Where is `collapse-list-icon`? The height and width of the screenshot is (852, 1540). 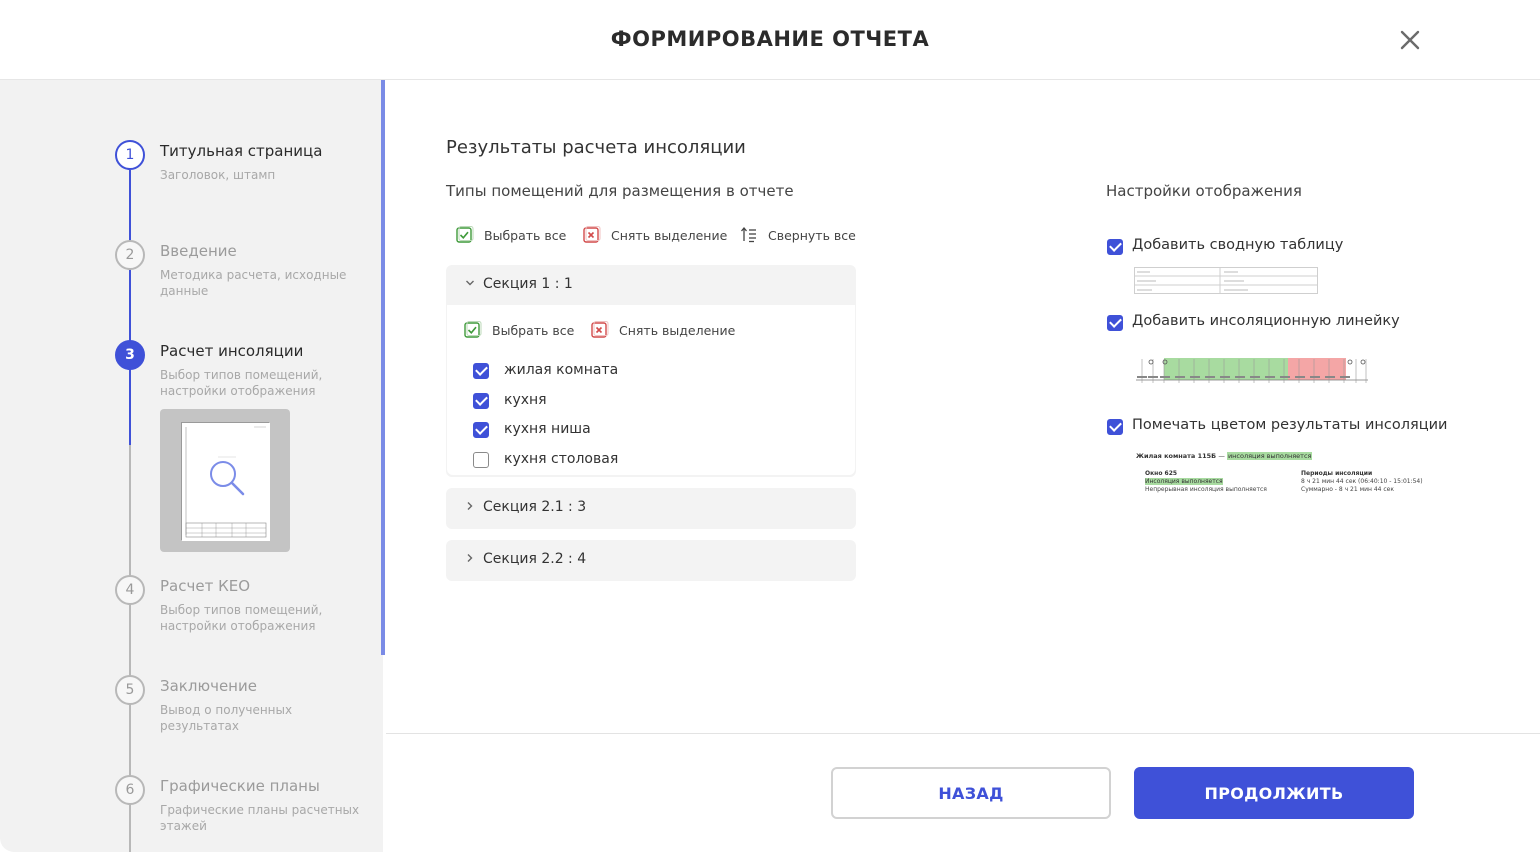 collapse-list-icon is located at coordinates (748, 234).